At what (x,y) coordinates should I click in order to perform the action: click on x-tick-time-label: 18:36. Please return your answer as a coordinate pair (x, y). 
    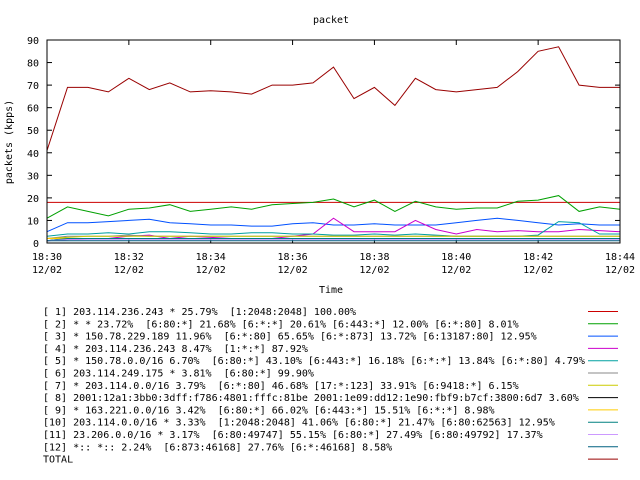
    Looking at the image, I should click on (293, 257).